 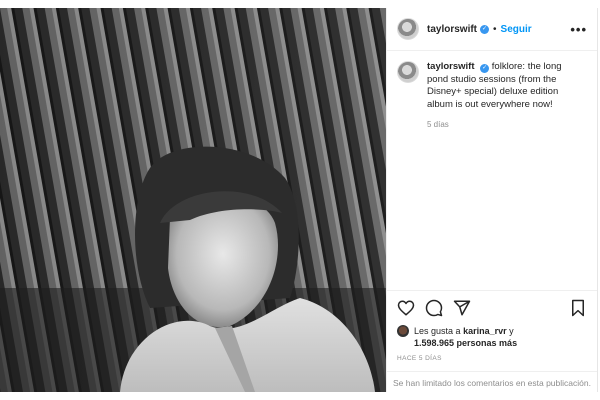 I want to click on action-bar, so click(x=492, y=308).